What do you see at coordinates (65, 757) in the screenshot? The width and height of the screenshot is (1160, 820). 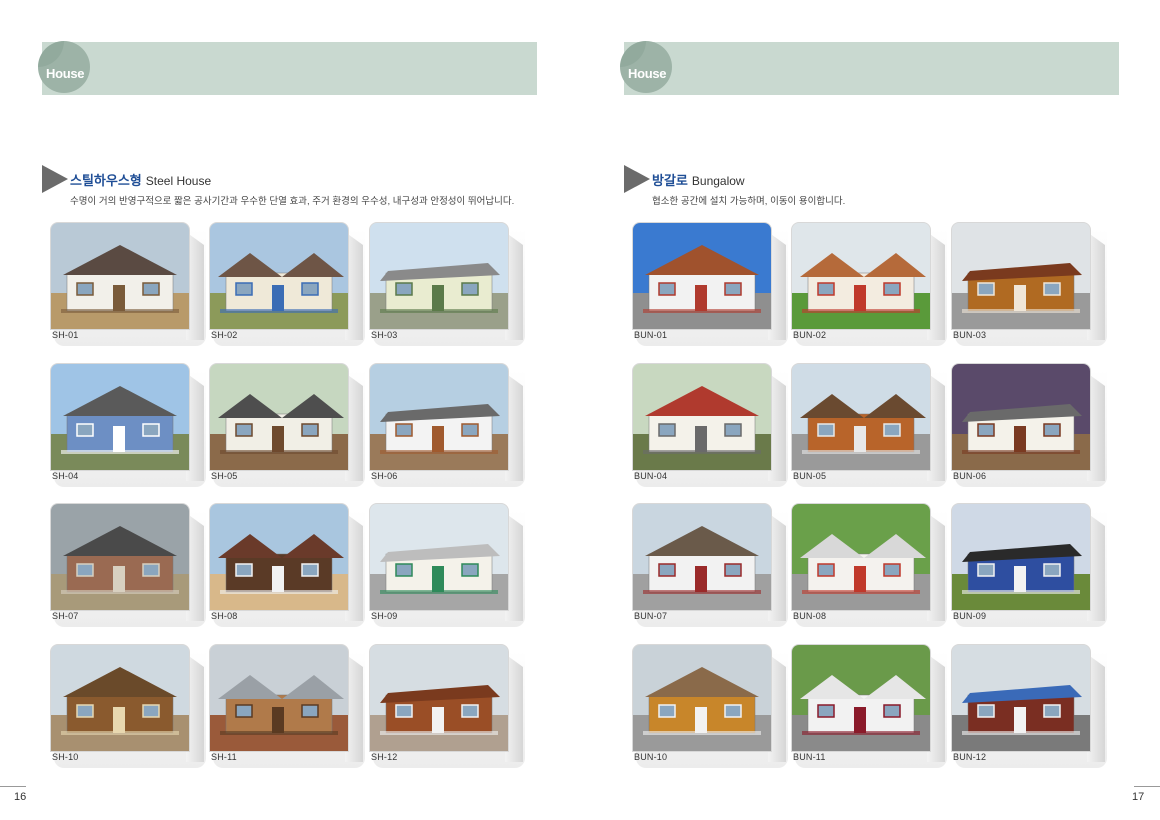 I see `product-code: SH-10` at bounding box center [65, 757].